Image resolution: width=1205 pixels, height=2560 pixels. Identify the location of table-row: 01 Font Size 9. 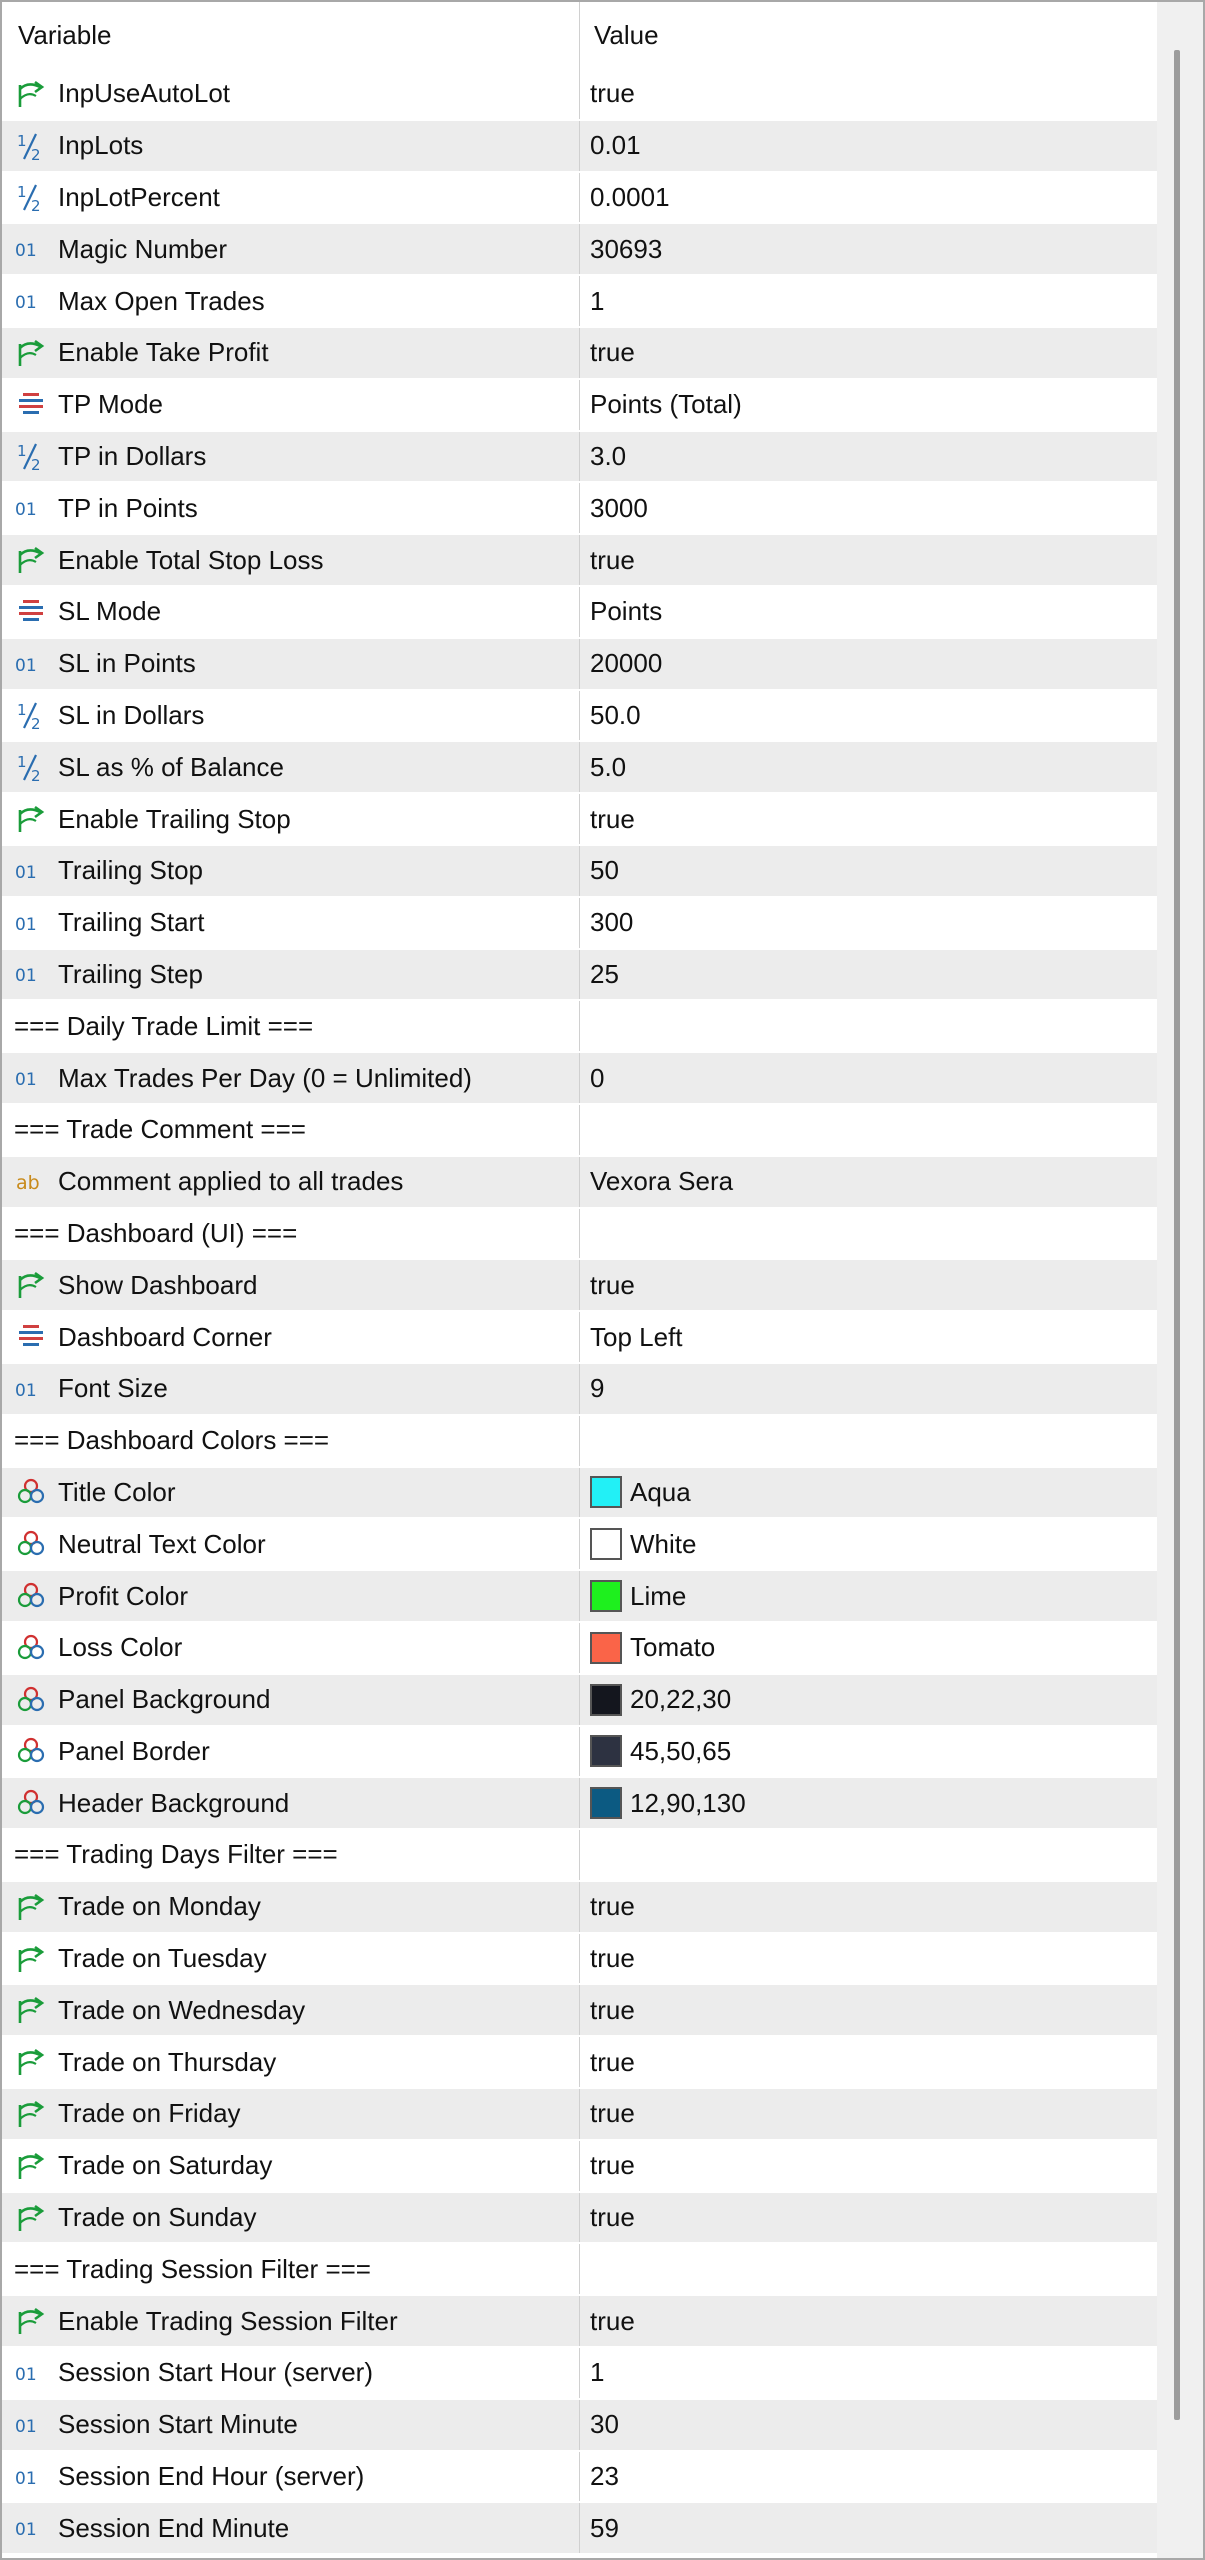
(579, 1389).